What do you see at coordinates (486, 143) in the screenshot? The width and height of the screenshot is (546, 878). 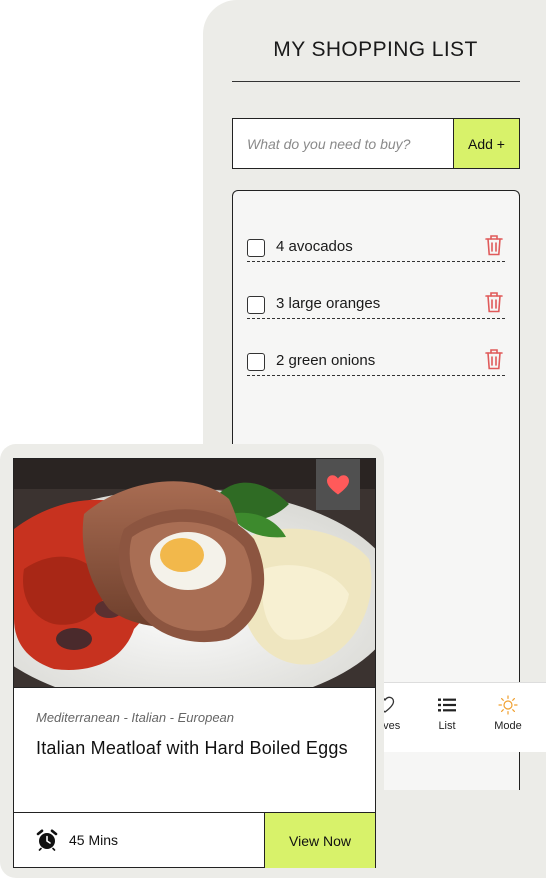 I see `add-button: Add +` at bounding box center [486, 143].